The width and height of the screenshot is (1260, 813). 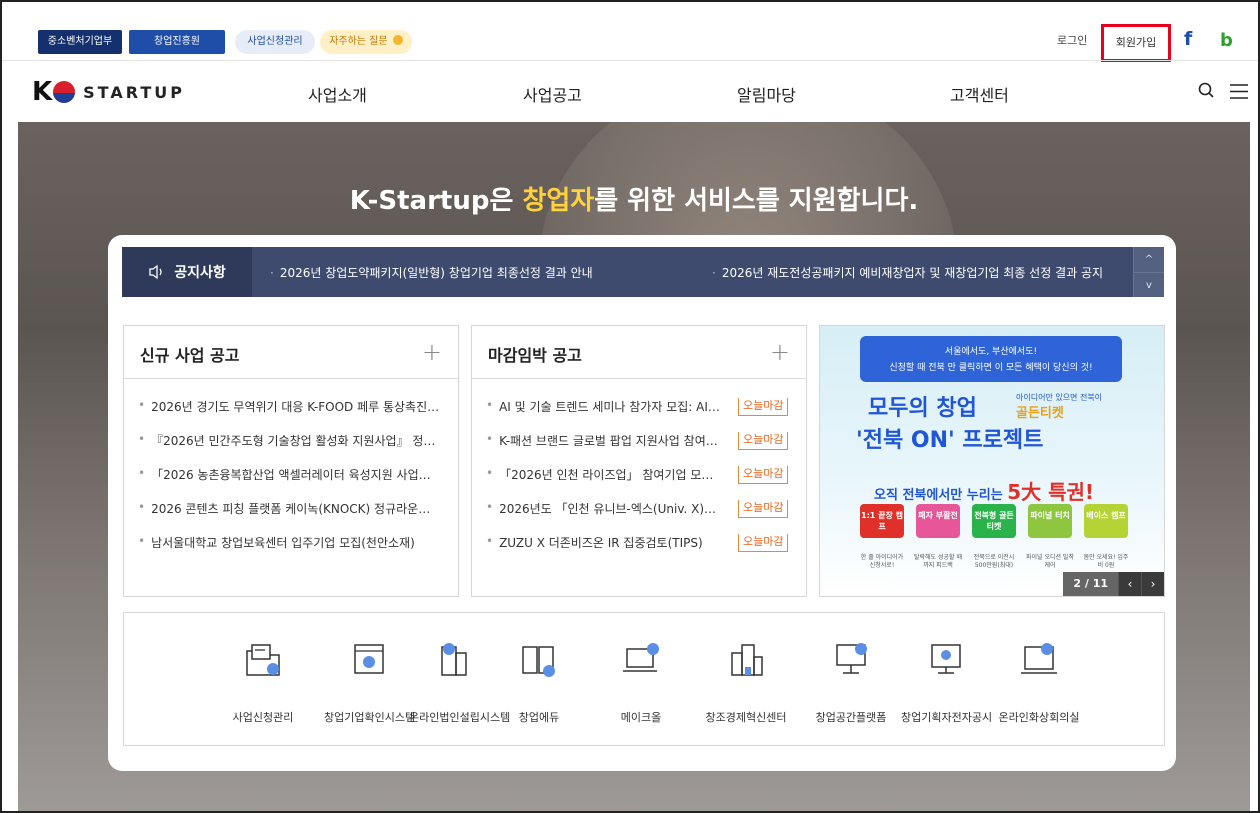 What do you see at coordinates (991, 368) in the screenshot?
I see `banner-line2: 신청할 때 전북 만 클릭하면 이 모든 혜택이 당신의 것!` at bounding box center [991, 368].